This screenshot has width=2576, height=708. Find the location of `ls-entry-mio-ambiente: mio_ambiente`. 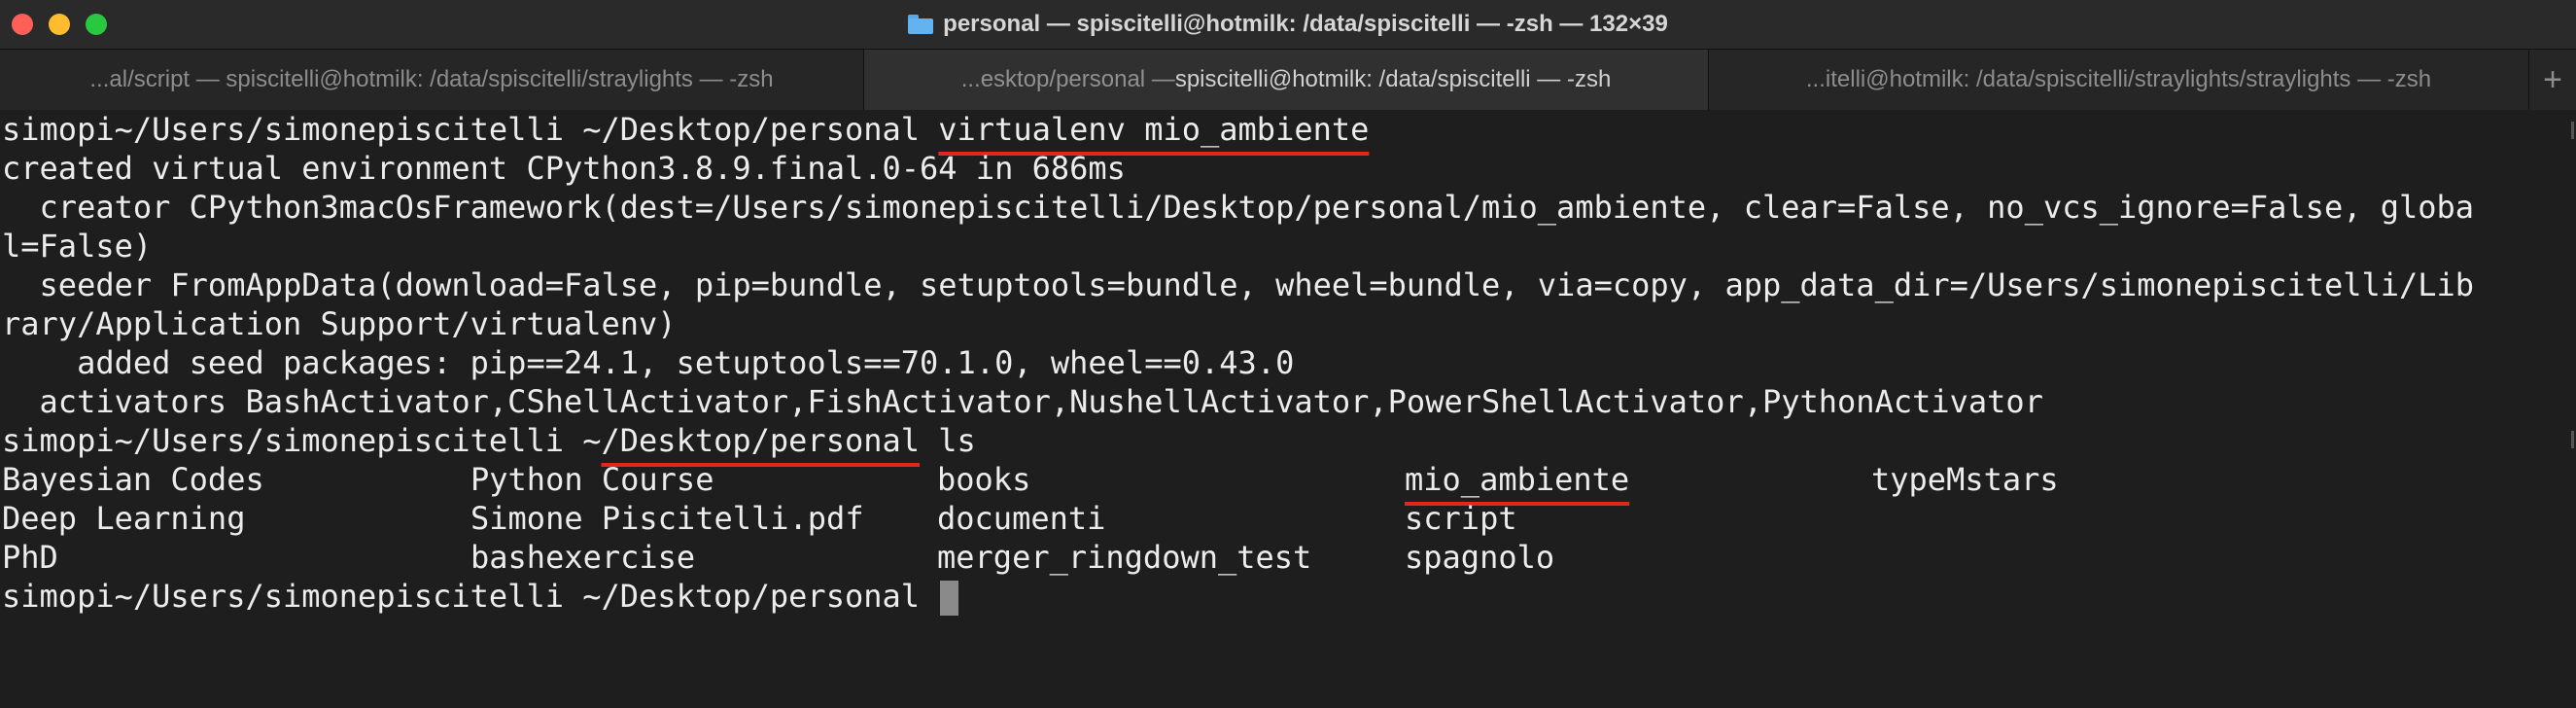

ls-entry-mio-ambiente: mio_ambiente is located at coordinates (1517, 480).